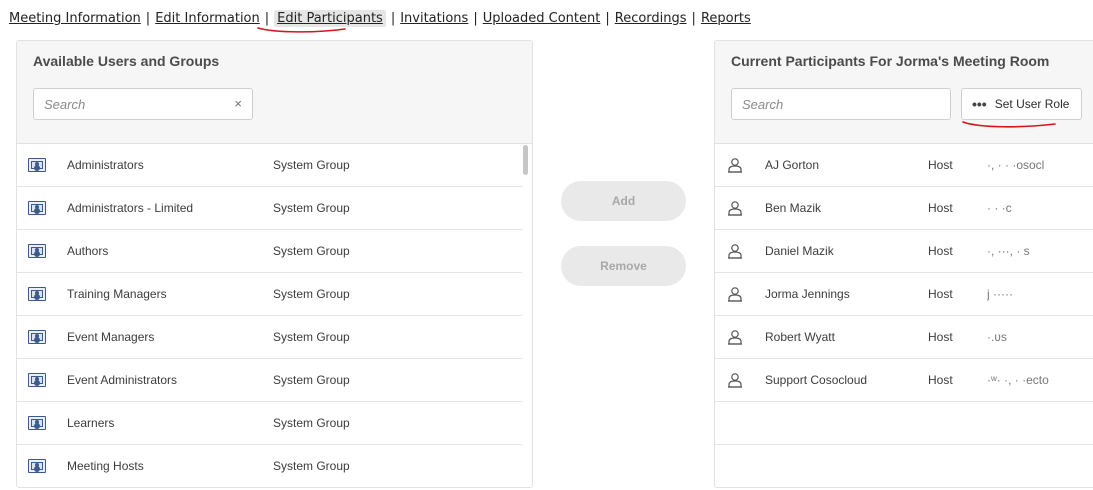 The width and height of the screenshot is (1093, 490). I want to click on table-row: Ben Mazik Host · · ·c, so click(904, 208).